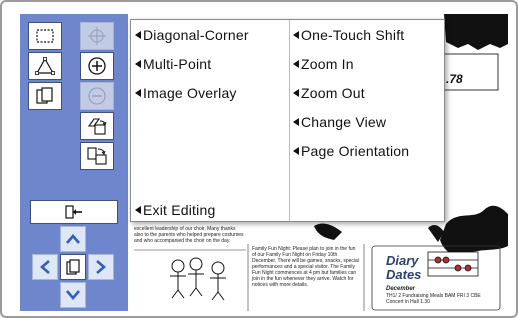 The height and width of the screenshot is (318, 518). I want to click on plus-circle-icon, so click(97, 66).